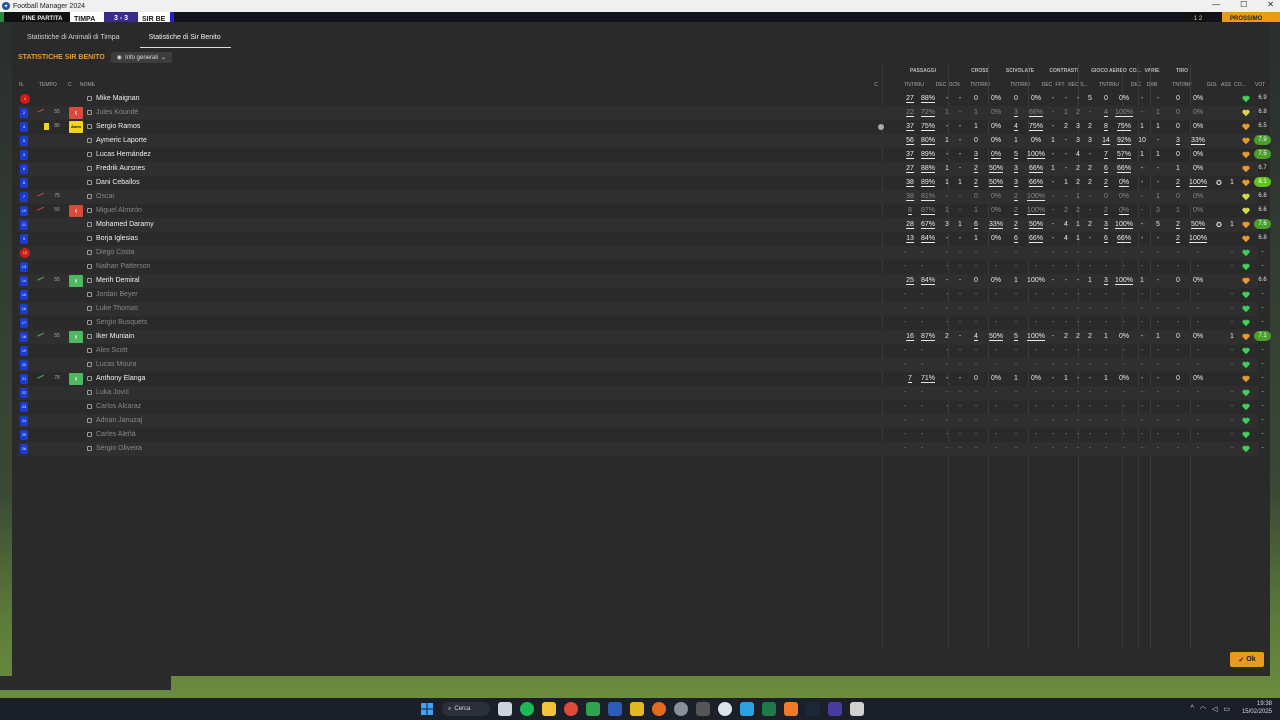 The height and width of the screenshot is (720, 1280). Describe the element at coordinates (121, 322) in the screenshot. I see `player-name: Sergio Busquets` at that location.